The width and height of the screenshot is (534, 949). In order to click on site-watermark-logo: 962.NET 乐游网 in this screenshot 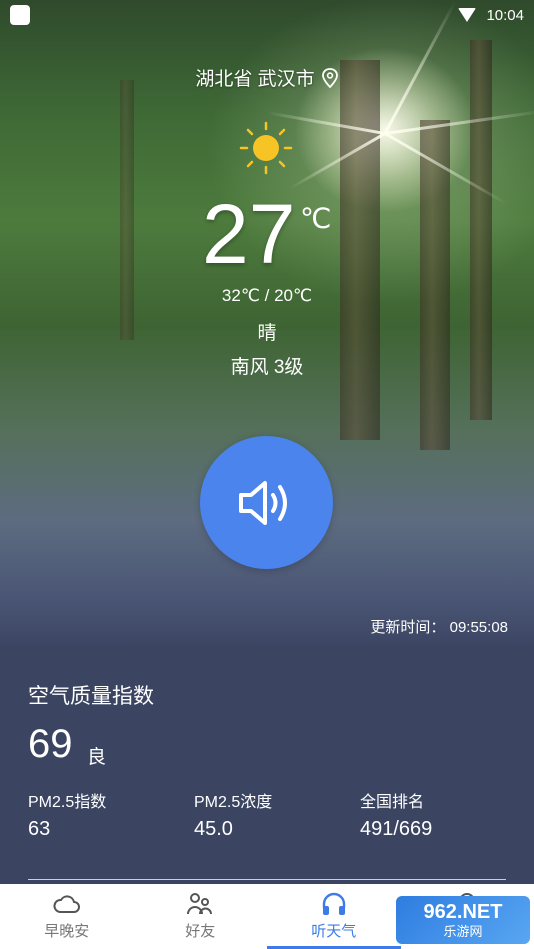, I will do `click(463, 920)`.